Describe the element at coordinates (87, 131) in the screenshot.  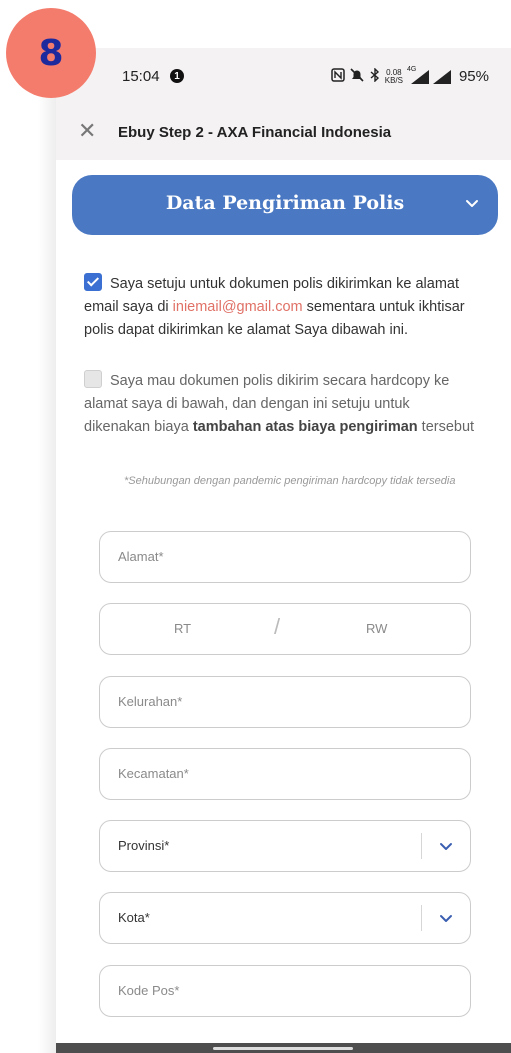
I see `close-icon: ✕` at that location.